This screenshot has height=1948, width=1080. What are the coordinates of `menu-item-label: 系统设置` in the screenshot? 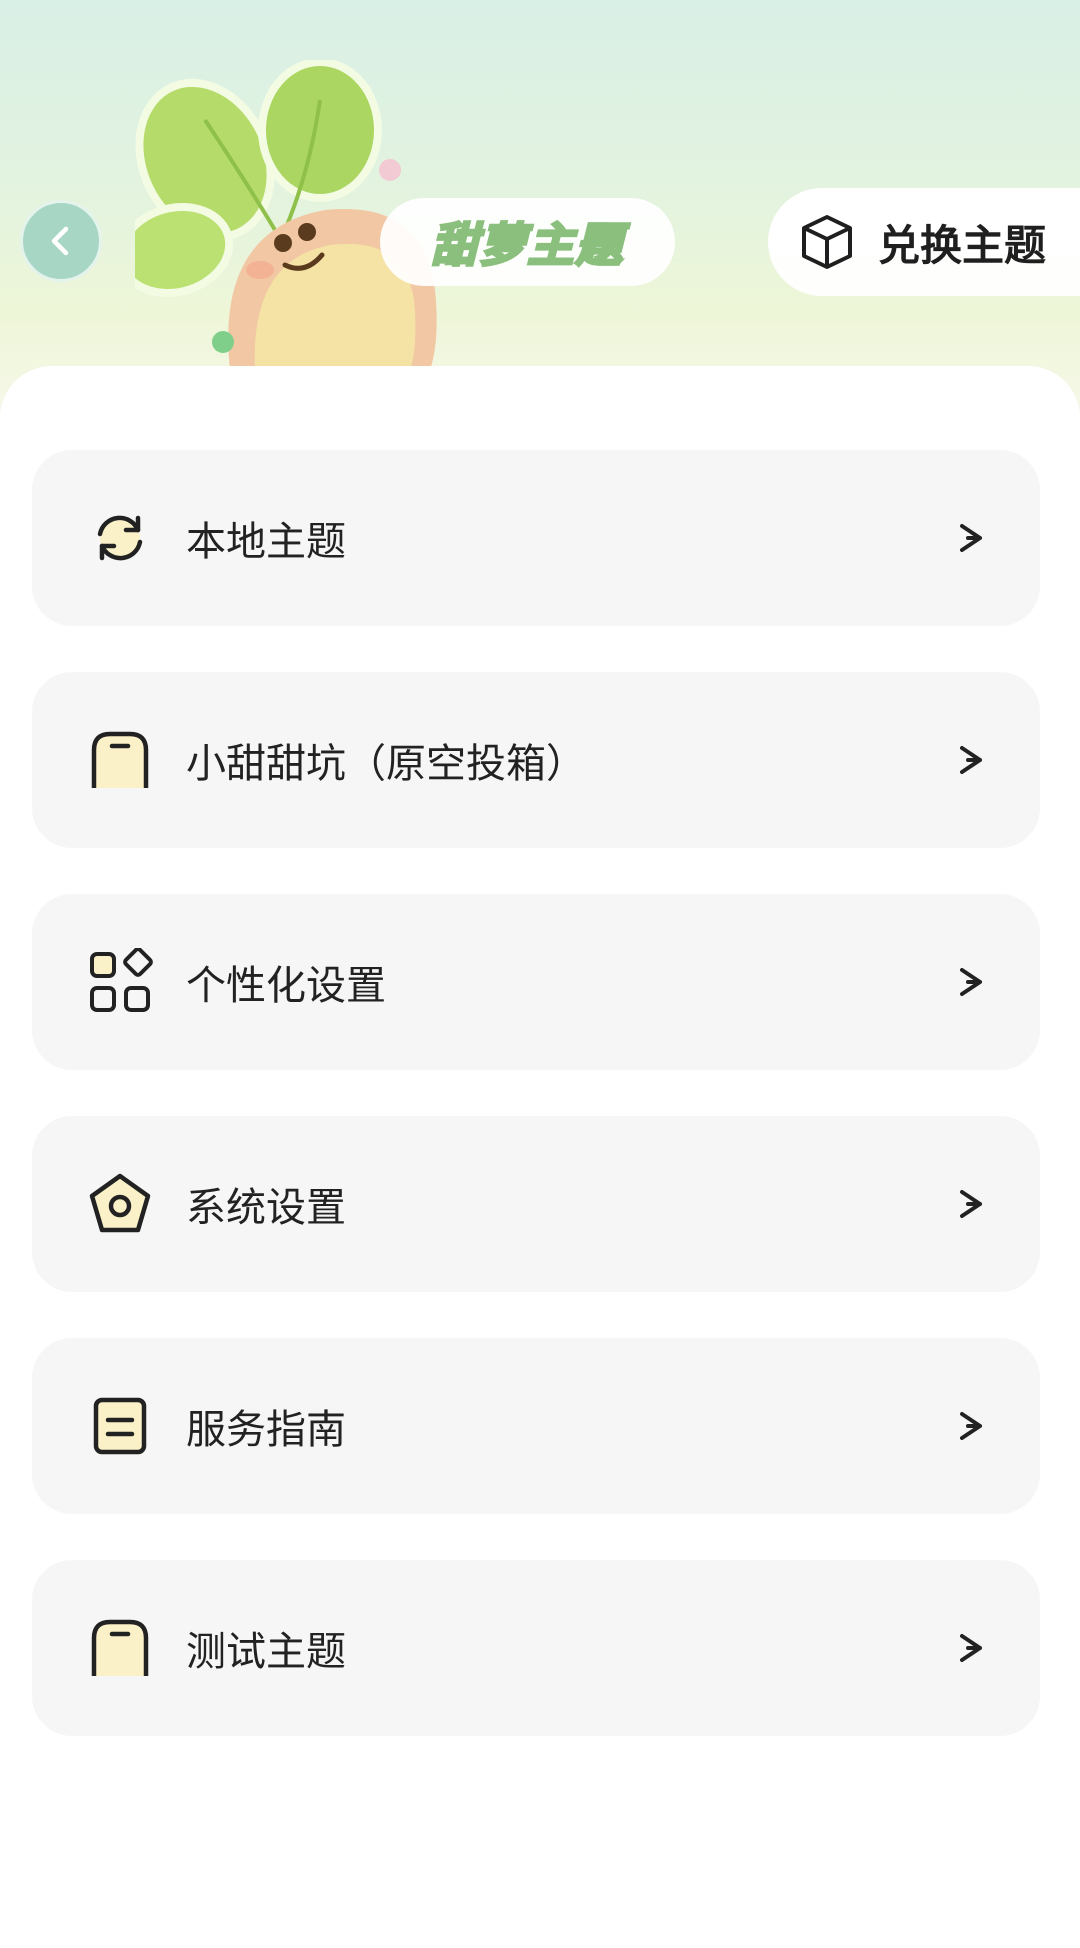 It's located at (266, 1208).